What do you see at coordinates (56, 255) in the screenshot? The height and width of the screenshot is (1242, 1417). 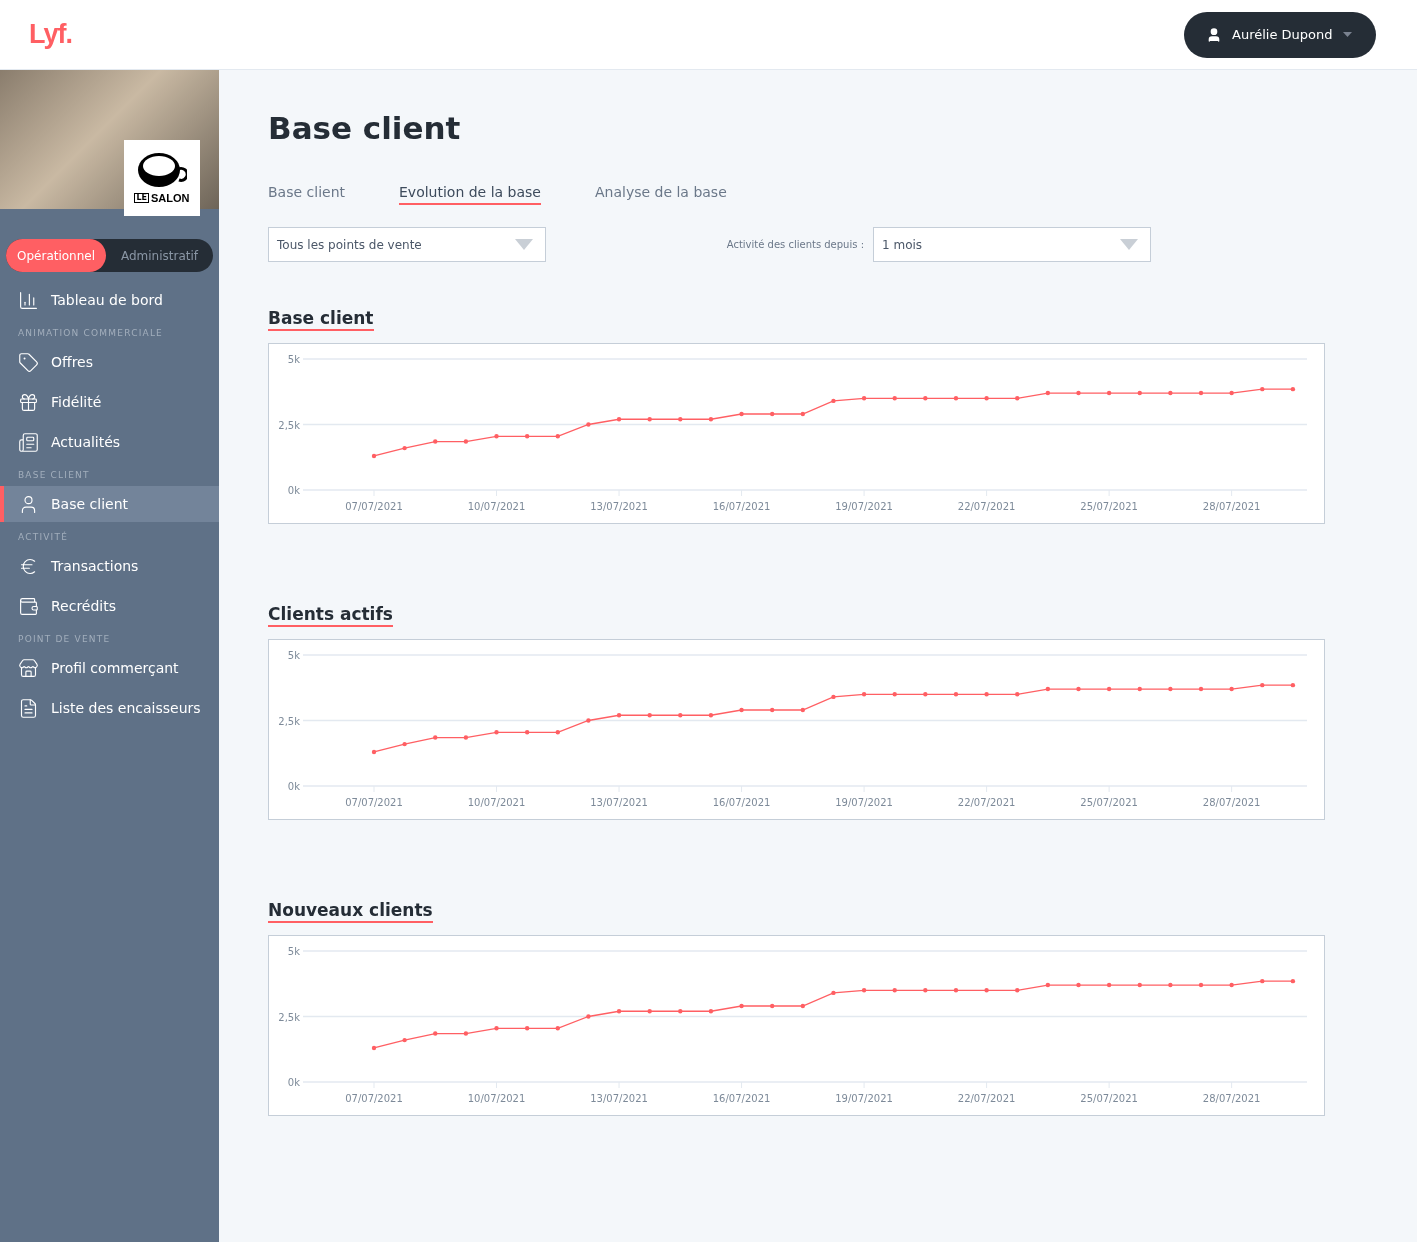 I see `mode-toggle-option: Opérationnel` at bounding box center [56, 255].